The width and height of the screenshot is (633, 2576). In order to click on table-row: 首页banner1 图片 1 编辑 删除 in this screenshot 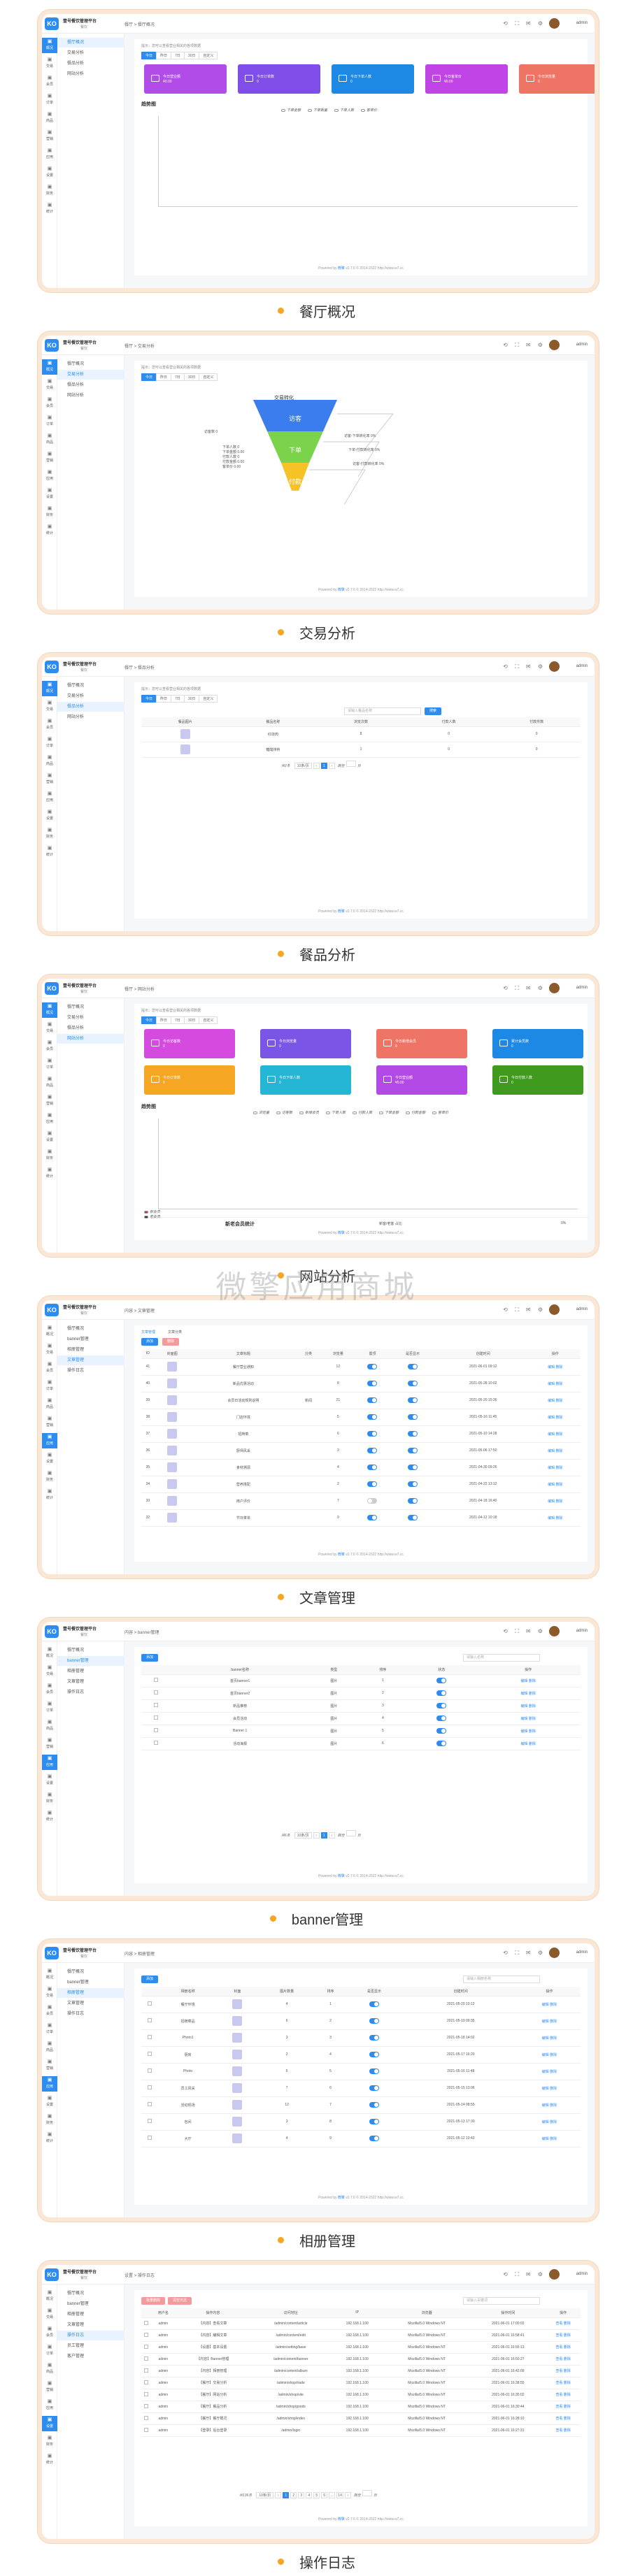, I will do `click(361, 1681)`.